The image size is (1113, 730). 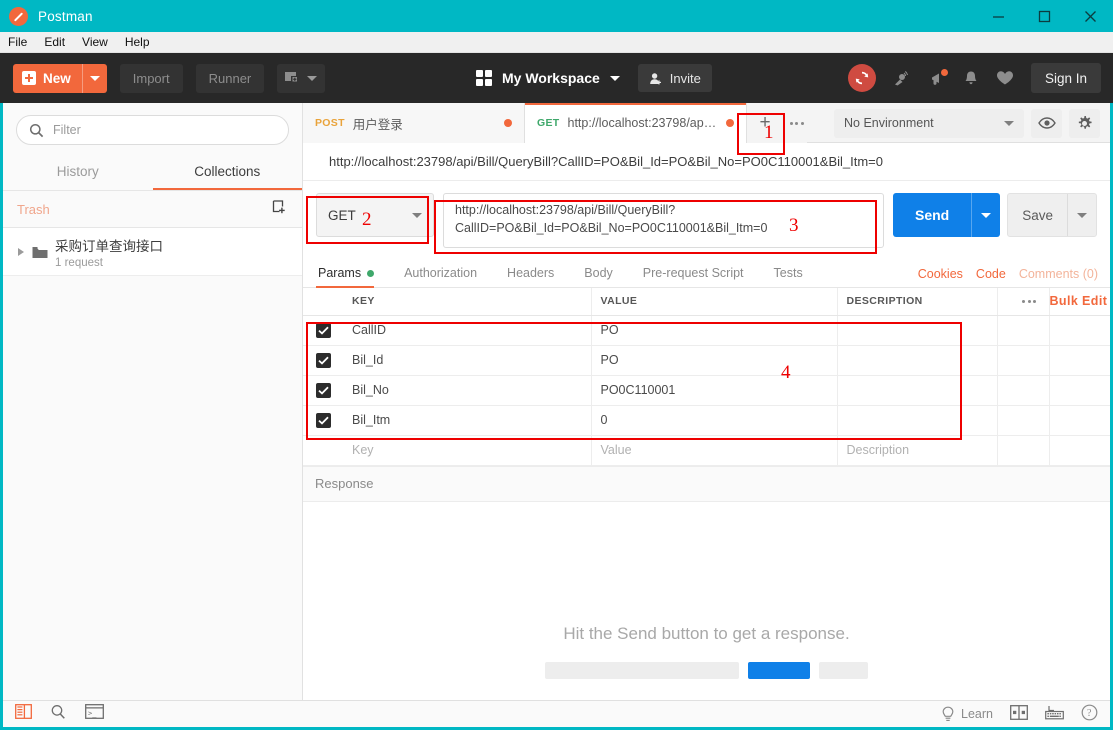 I want to click on satellite-icon, so click(x=902, y=78).